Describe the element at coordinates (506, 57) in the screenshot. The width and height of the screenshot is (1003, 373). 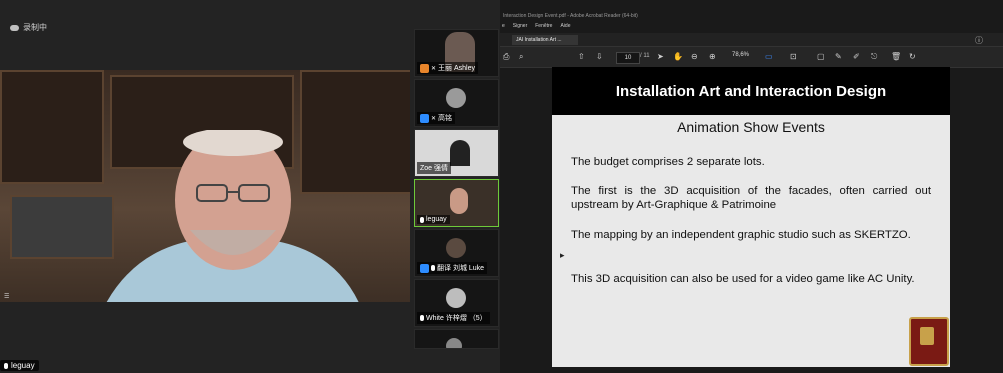
I see `print-icon: ⎙` at that location.